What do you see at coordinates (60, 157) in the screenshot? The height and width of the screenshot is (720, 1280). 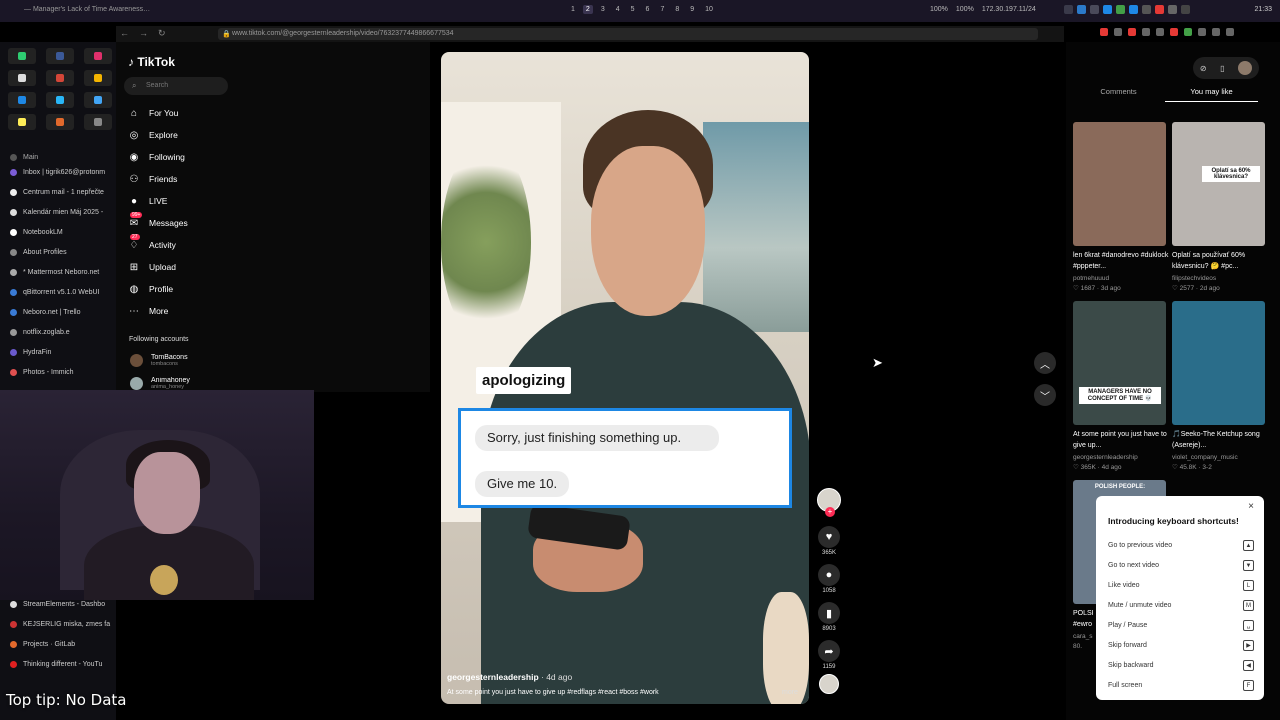 I see `tab-group-main: Main` at bounding box center [60, 157].